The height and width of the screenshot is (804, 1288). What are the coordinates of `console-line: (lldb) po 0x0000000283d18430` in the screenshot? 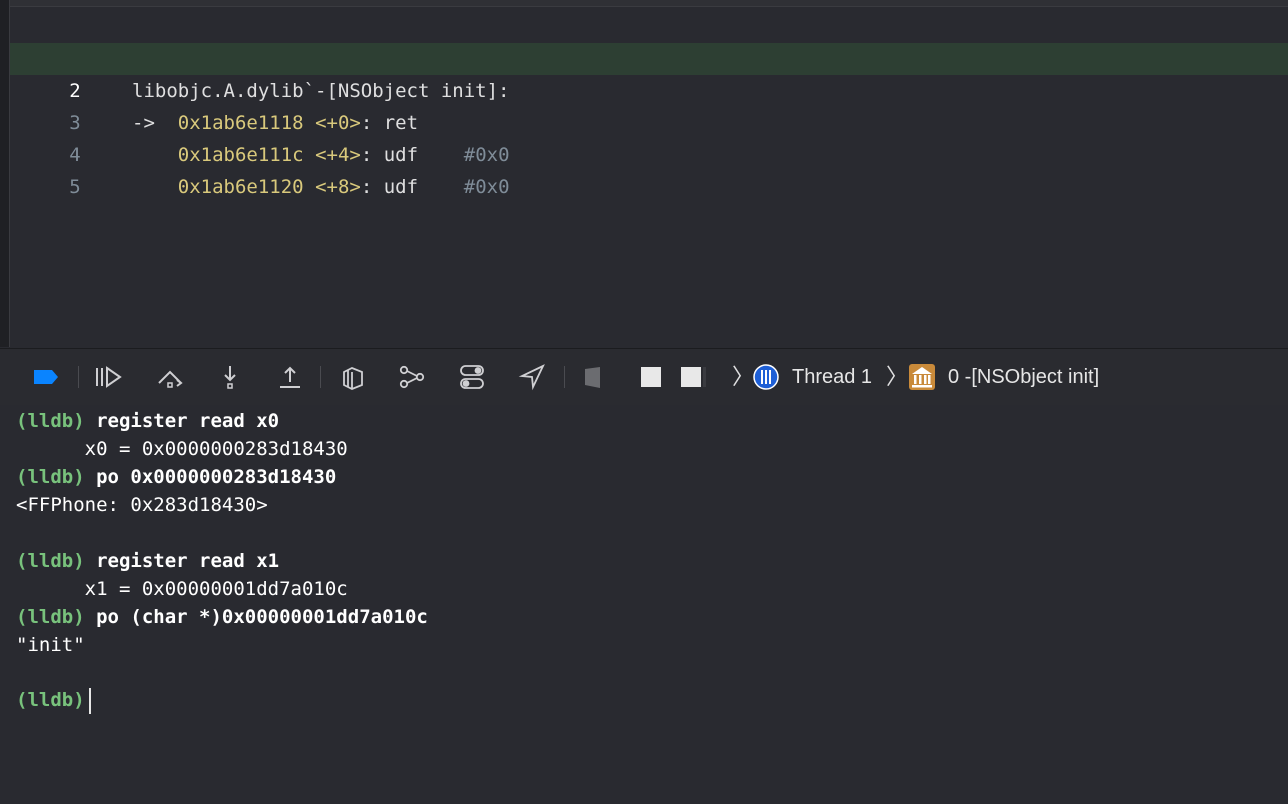 It's located at (176, 477).